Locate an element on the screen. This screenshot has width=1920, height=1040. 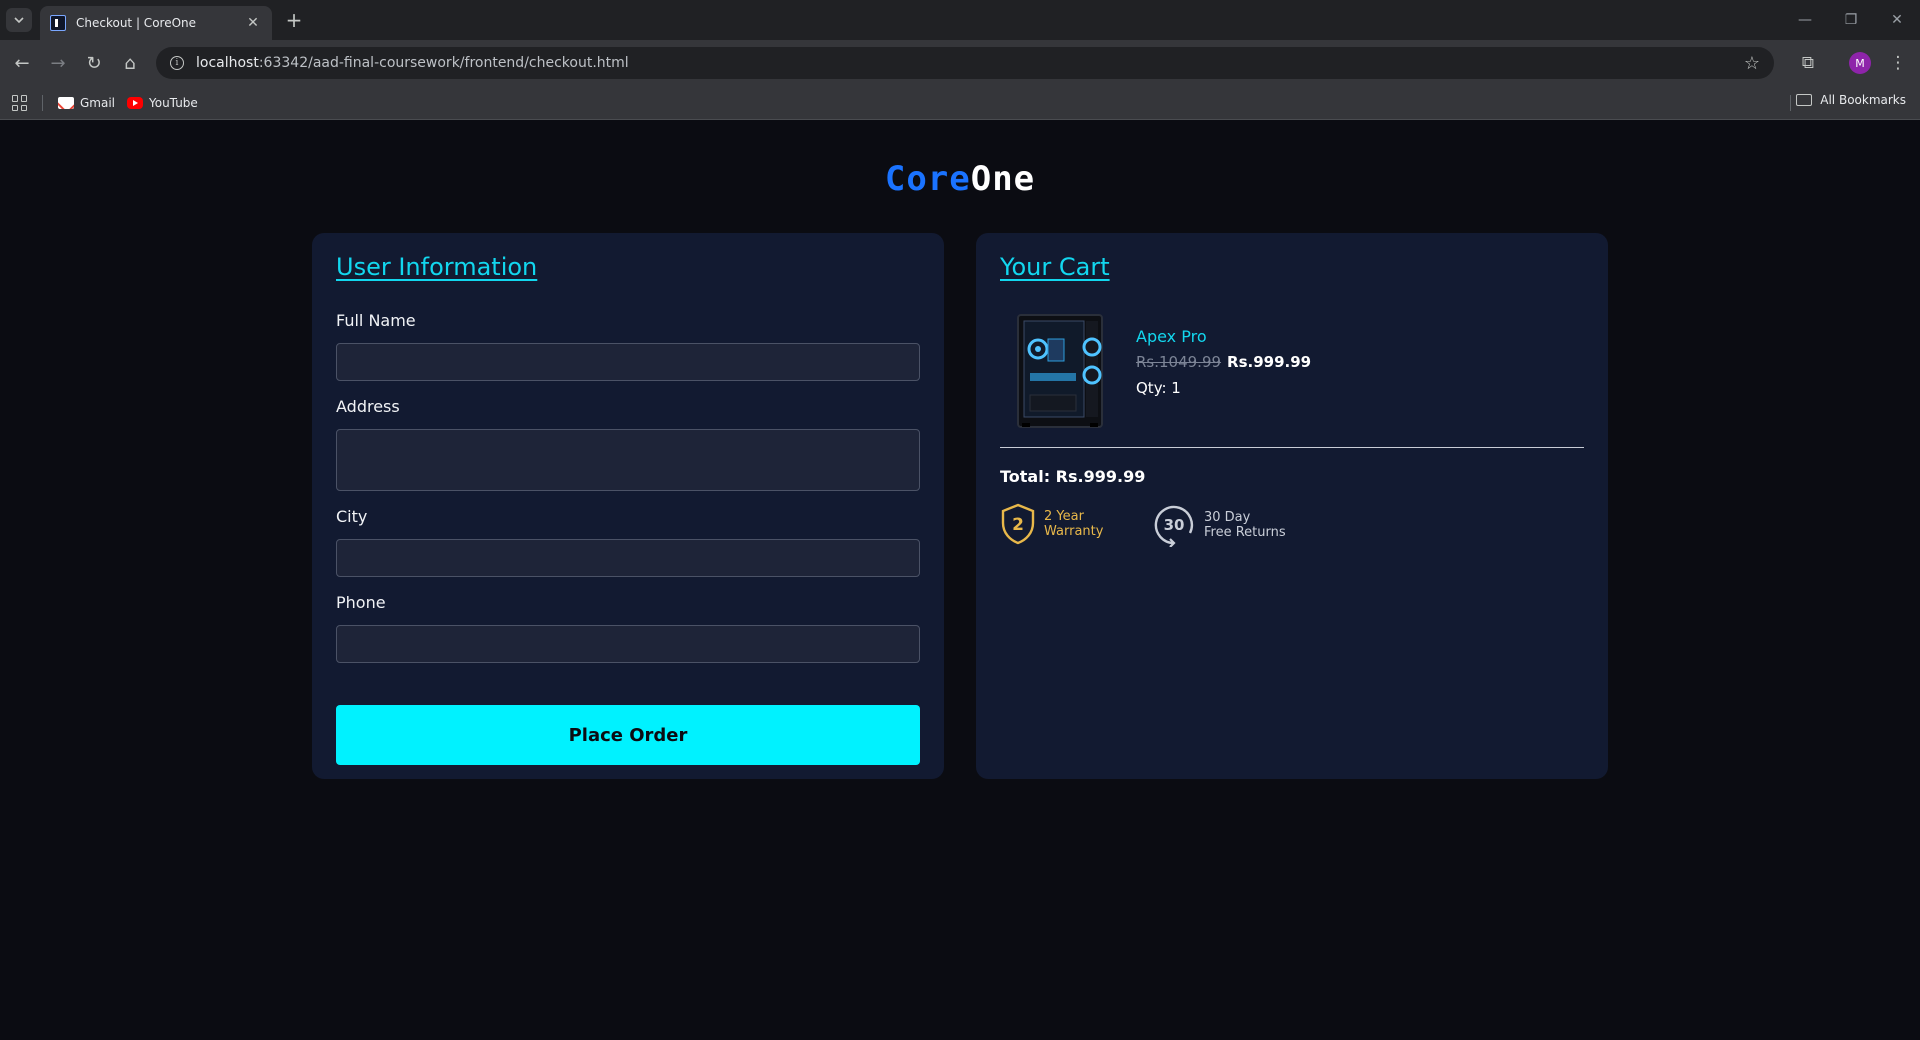
window-controls: — ❐ ✕ is located at coordinates (1851, 20).